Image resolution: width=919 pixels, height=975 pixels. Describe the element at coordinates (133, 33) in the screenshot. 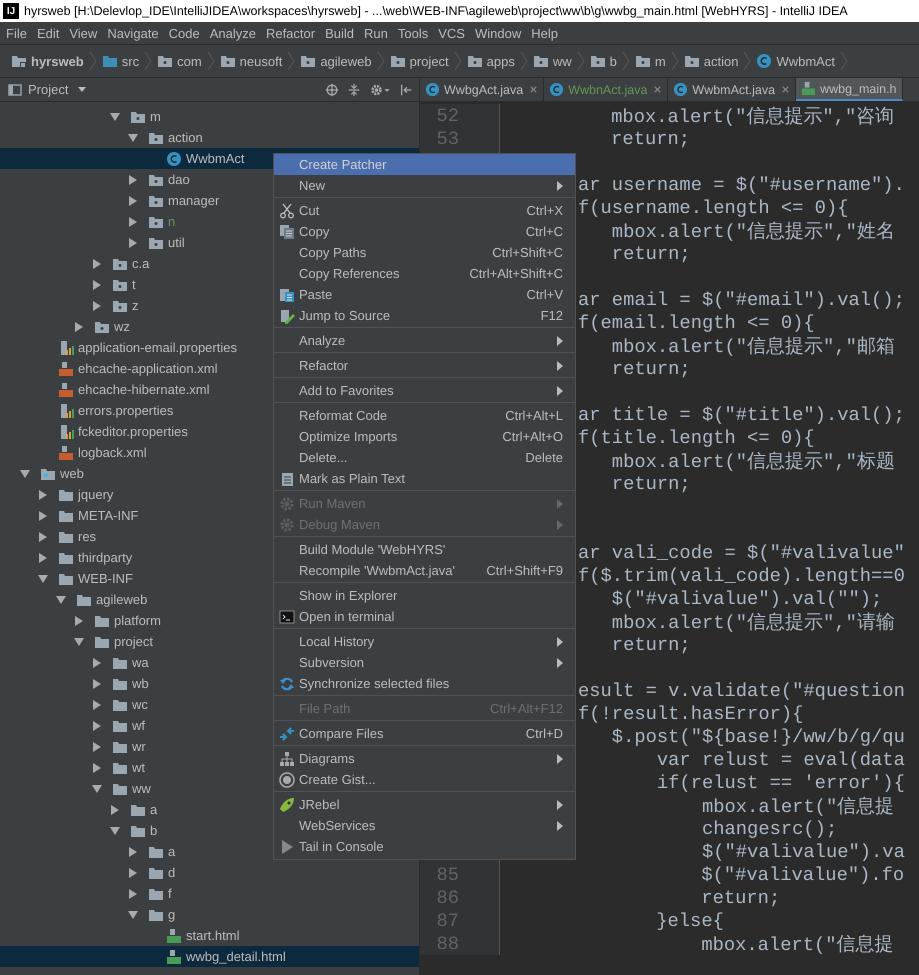

I see `menubar-item: Navigate` at that location.